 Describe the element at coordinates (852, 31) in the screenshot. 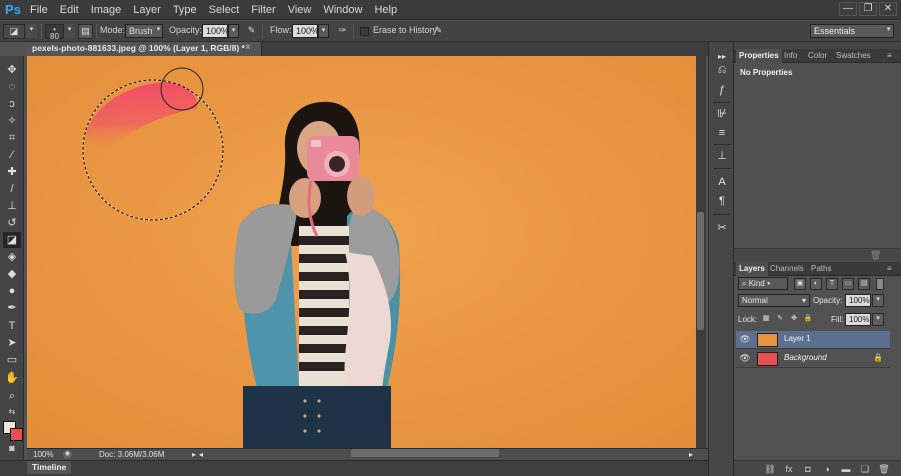

I see `workspace-select: Essentials` at that location.